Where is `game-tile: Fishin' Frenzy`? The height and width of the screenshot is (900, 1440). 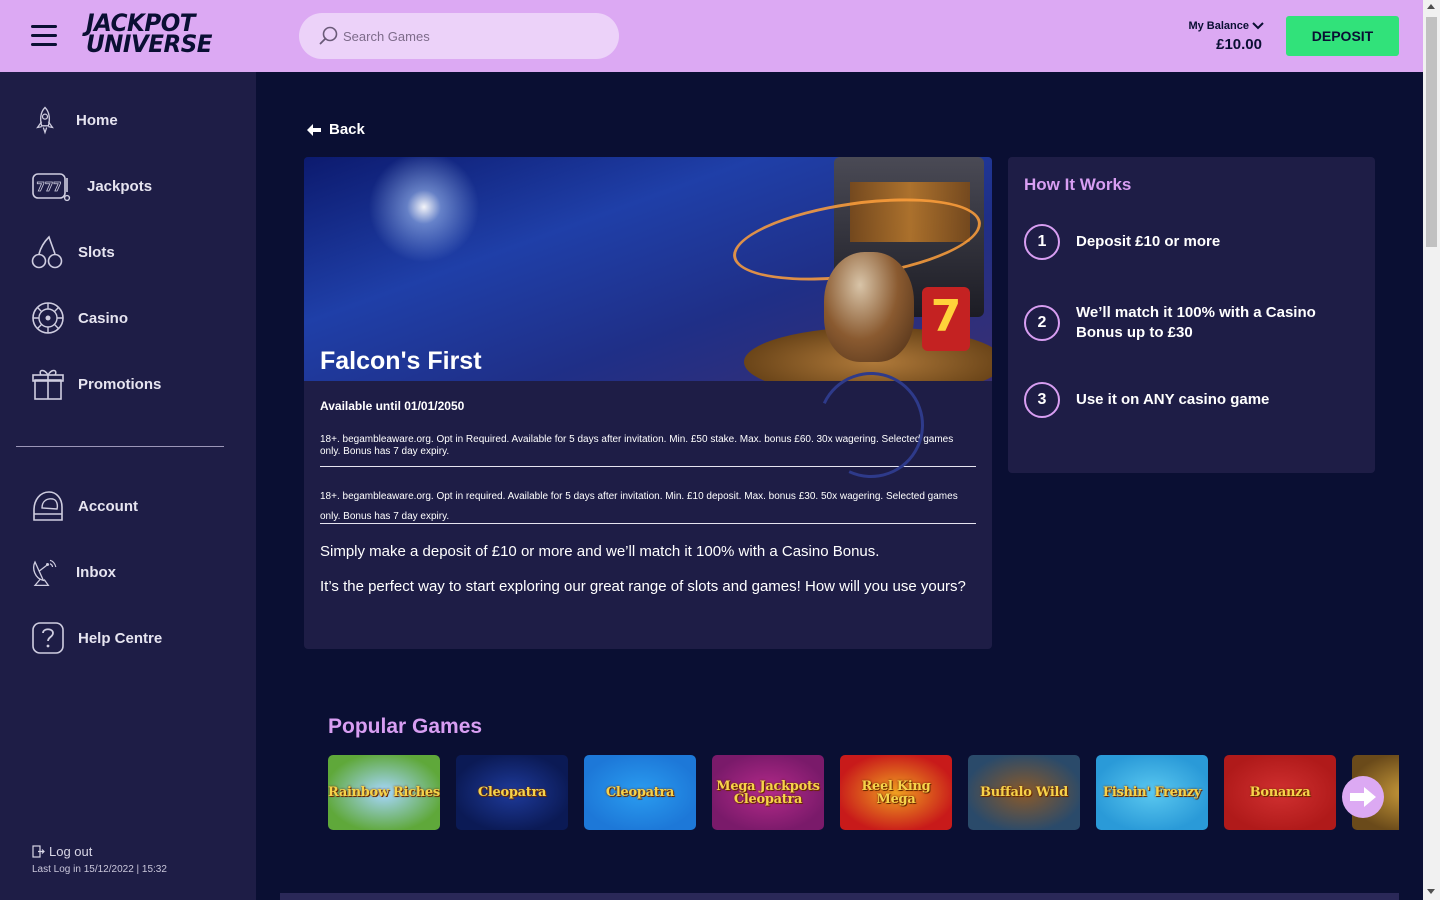 game-tile: Fishin' Frenzy is located at coordinates (1152, 792).